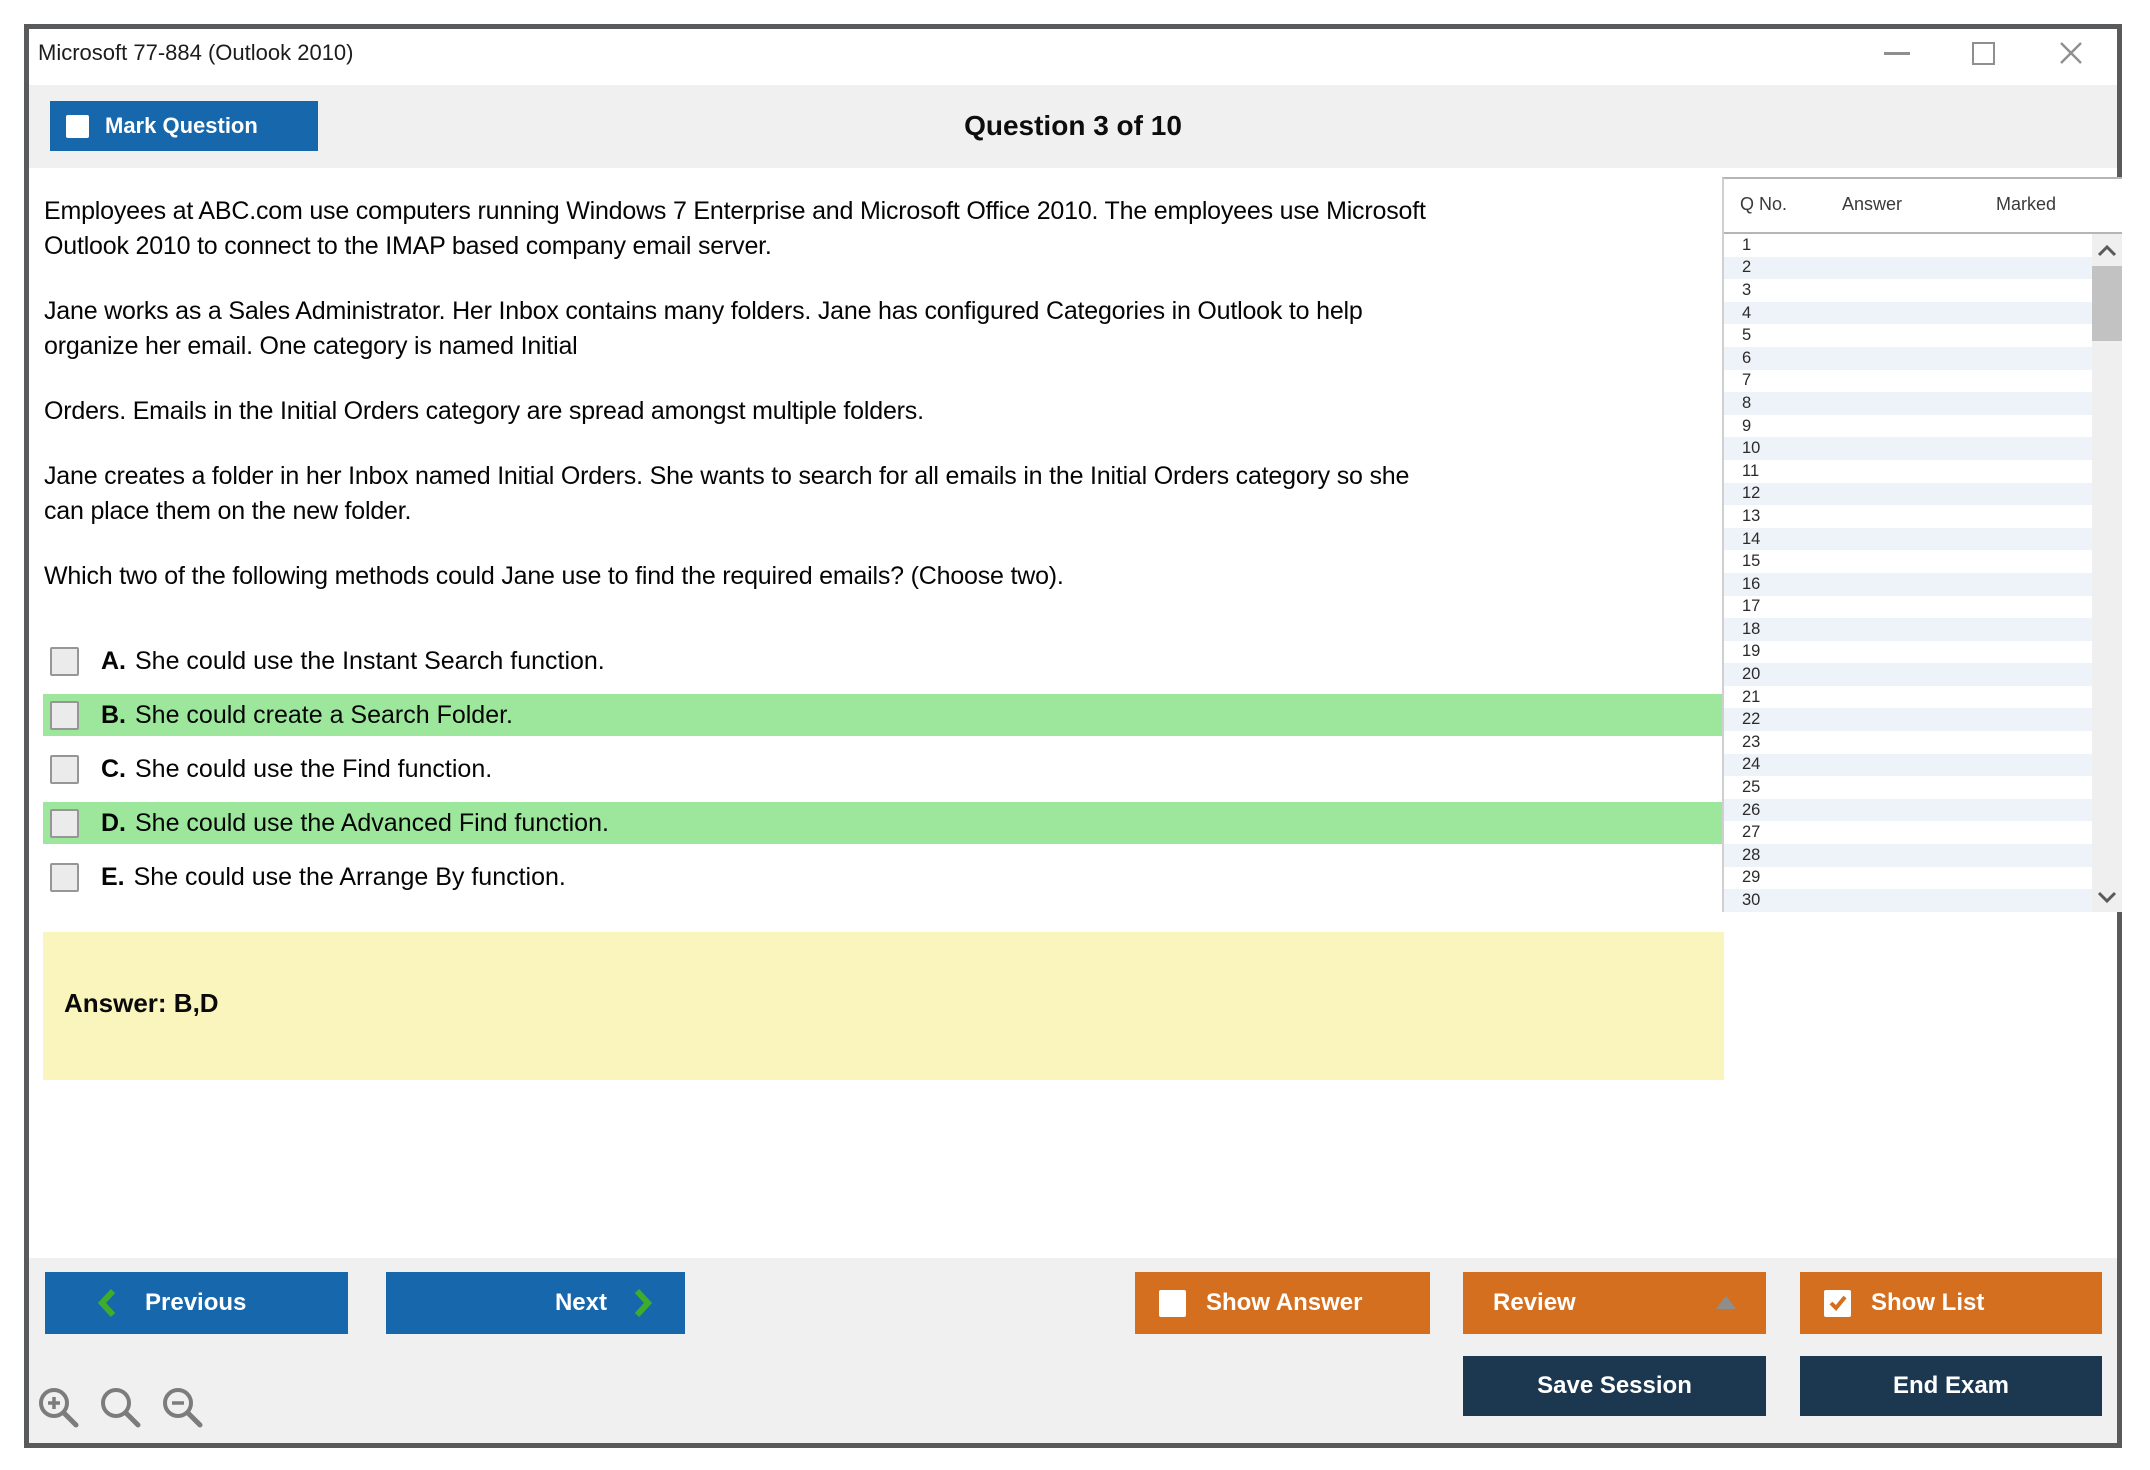 This screenshot has width=2150, height=1470. Describe the element at coordinates (1908, 448) in the screenshot. I see `question-list-row: 10` at that location.